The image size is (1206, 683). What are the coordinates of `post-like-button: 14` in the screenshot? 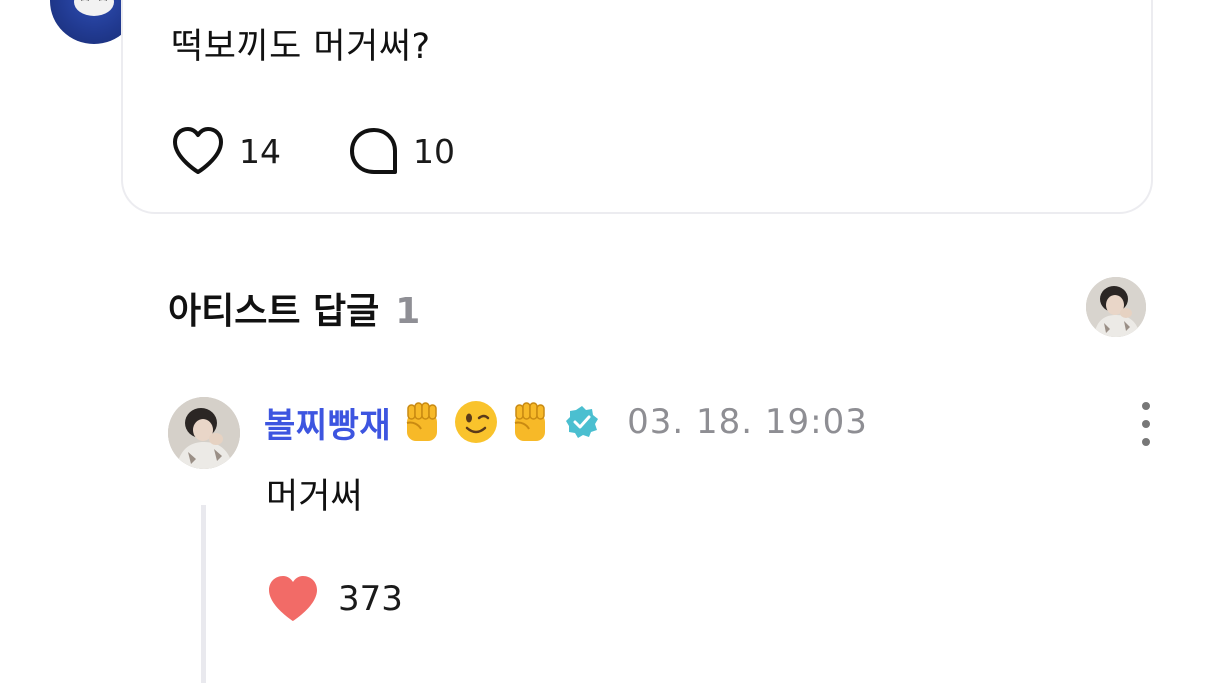 It's located at (226, 151).